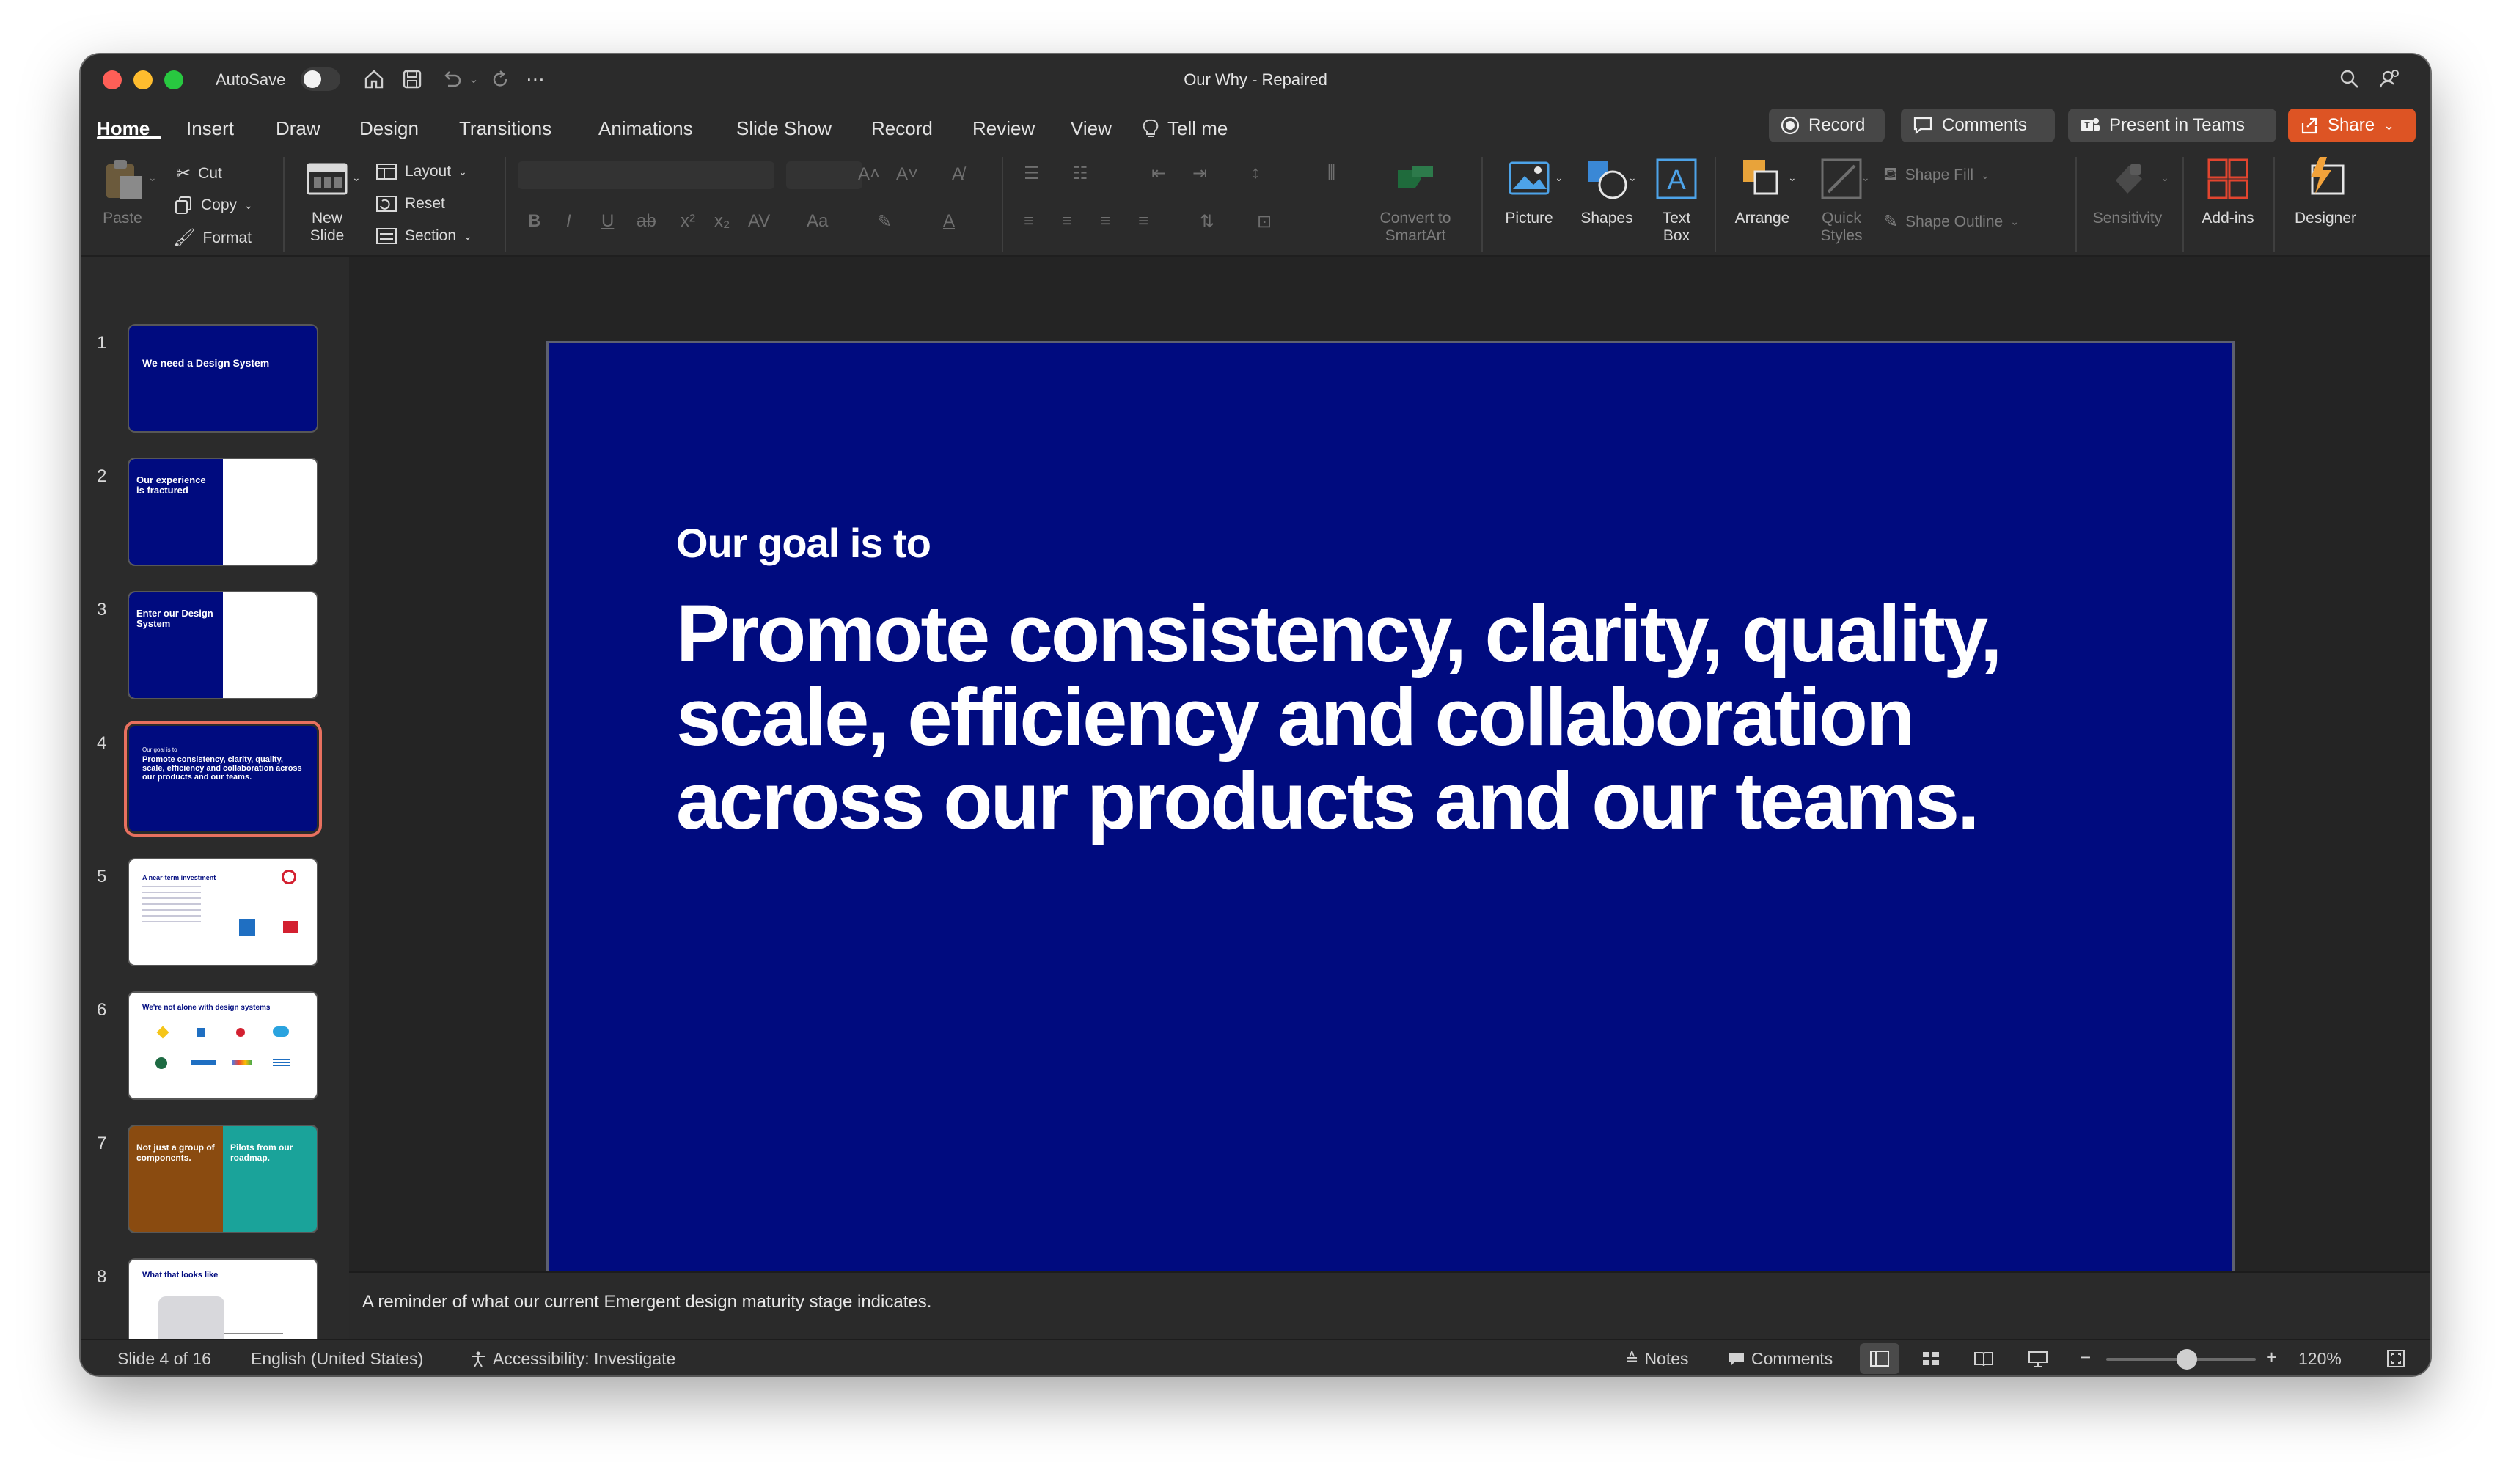 The image size is (2511, 1484). I want to click on decrease-font-icon: A˅, so click(907, 174).